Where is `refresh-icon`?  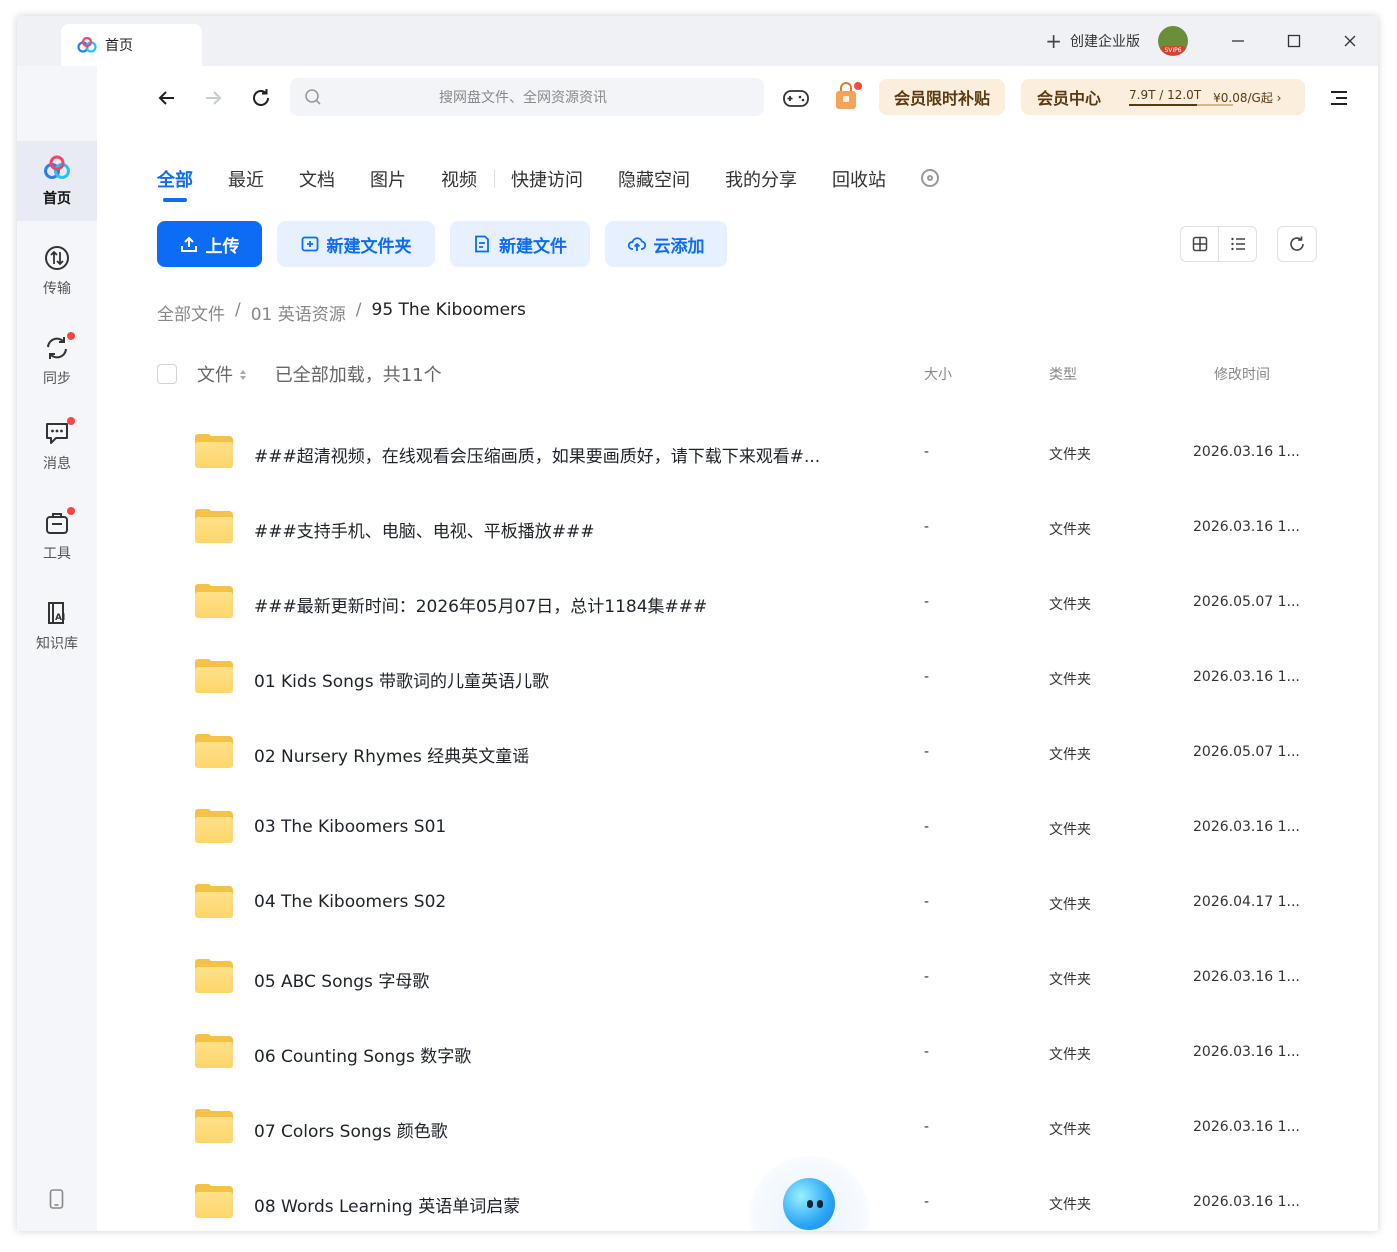
refresh-icon is located at coordinates (261, 98).